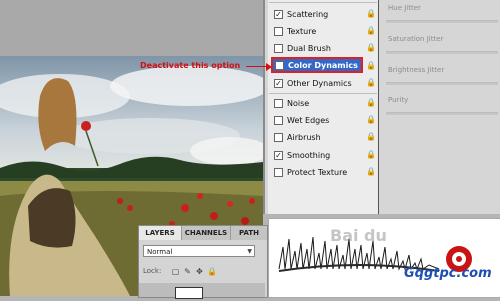  I want to click on tab-paths: PATH, so click(249, 233).